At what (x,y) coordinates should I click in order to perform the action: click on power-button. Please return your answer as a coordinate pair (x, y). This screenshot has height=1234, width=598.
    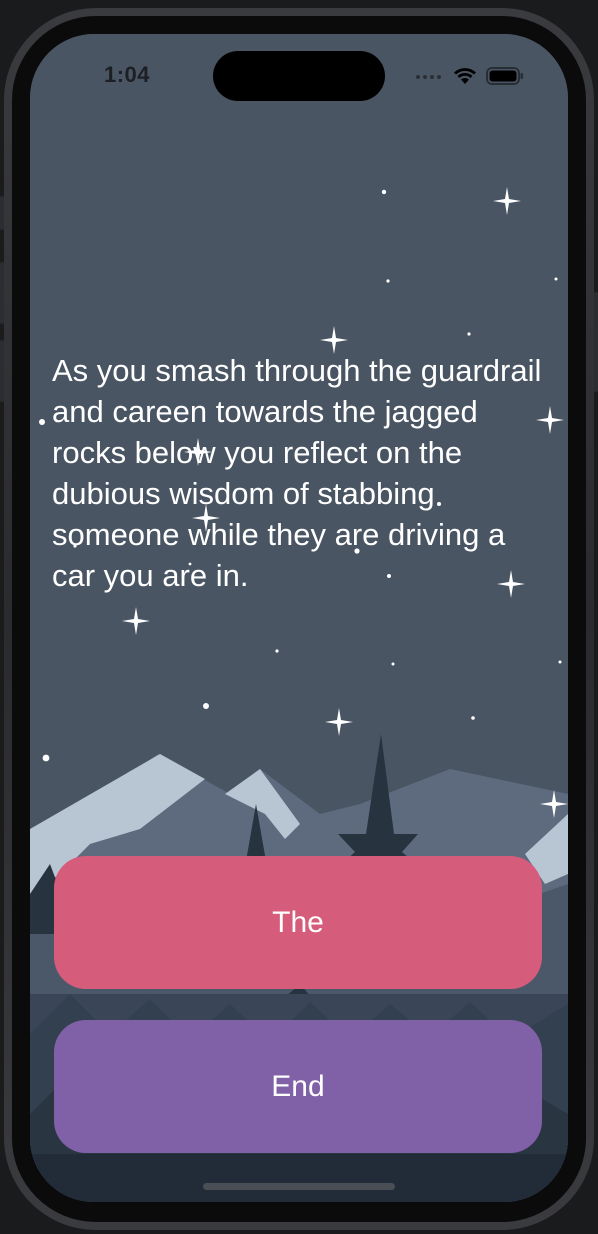
    Looking at the image, I should click on (596, 342).